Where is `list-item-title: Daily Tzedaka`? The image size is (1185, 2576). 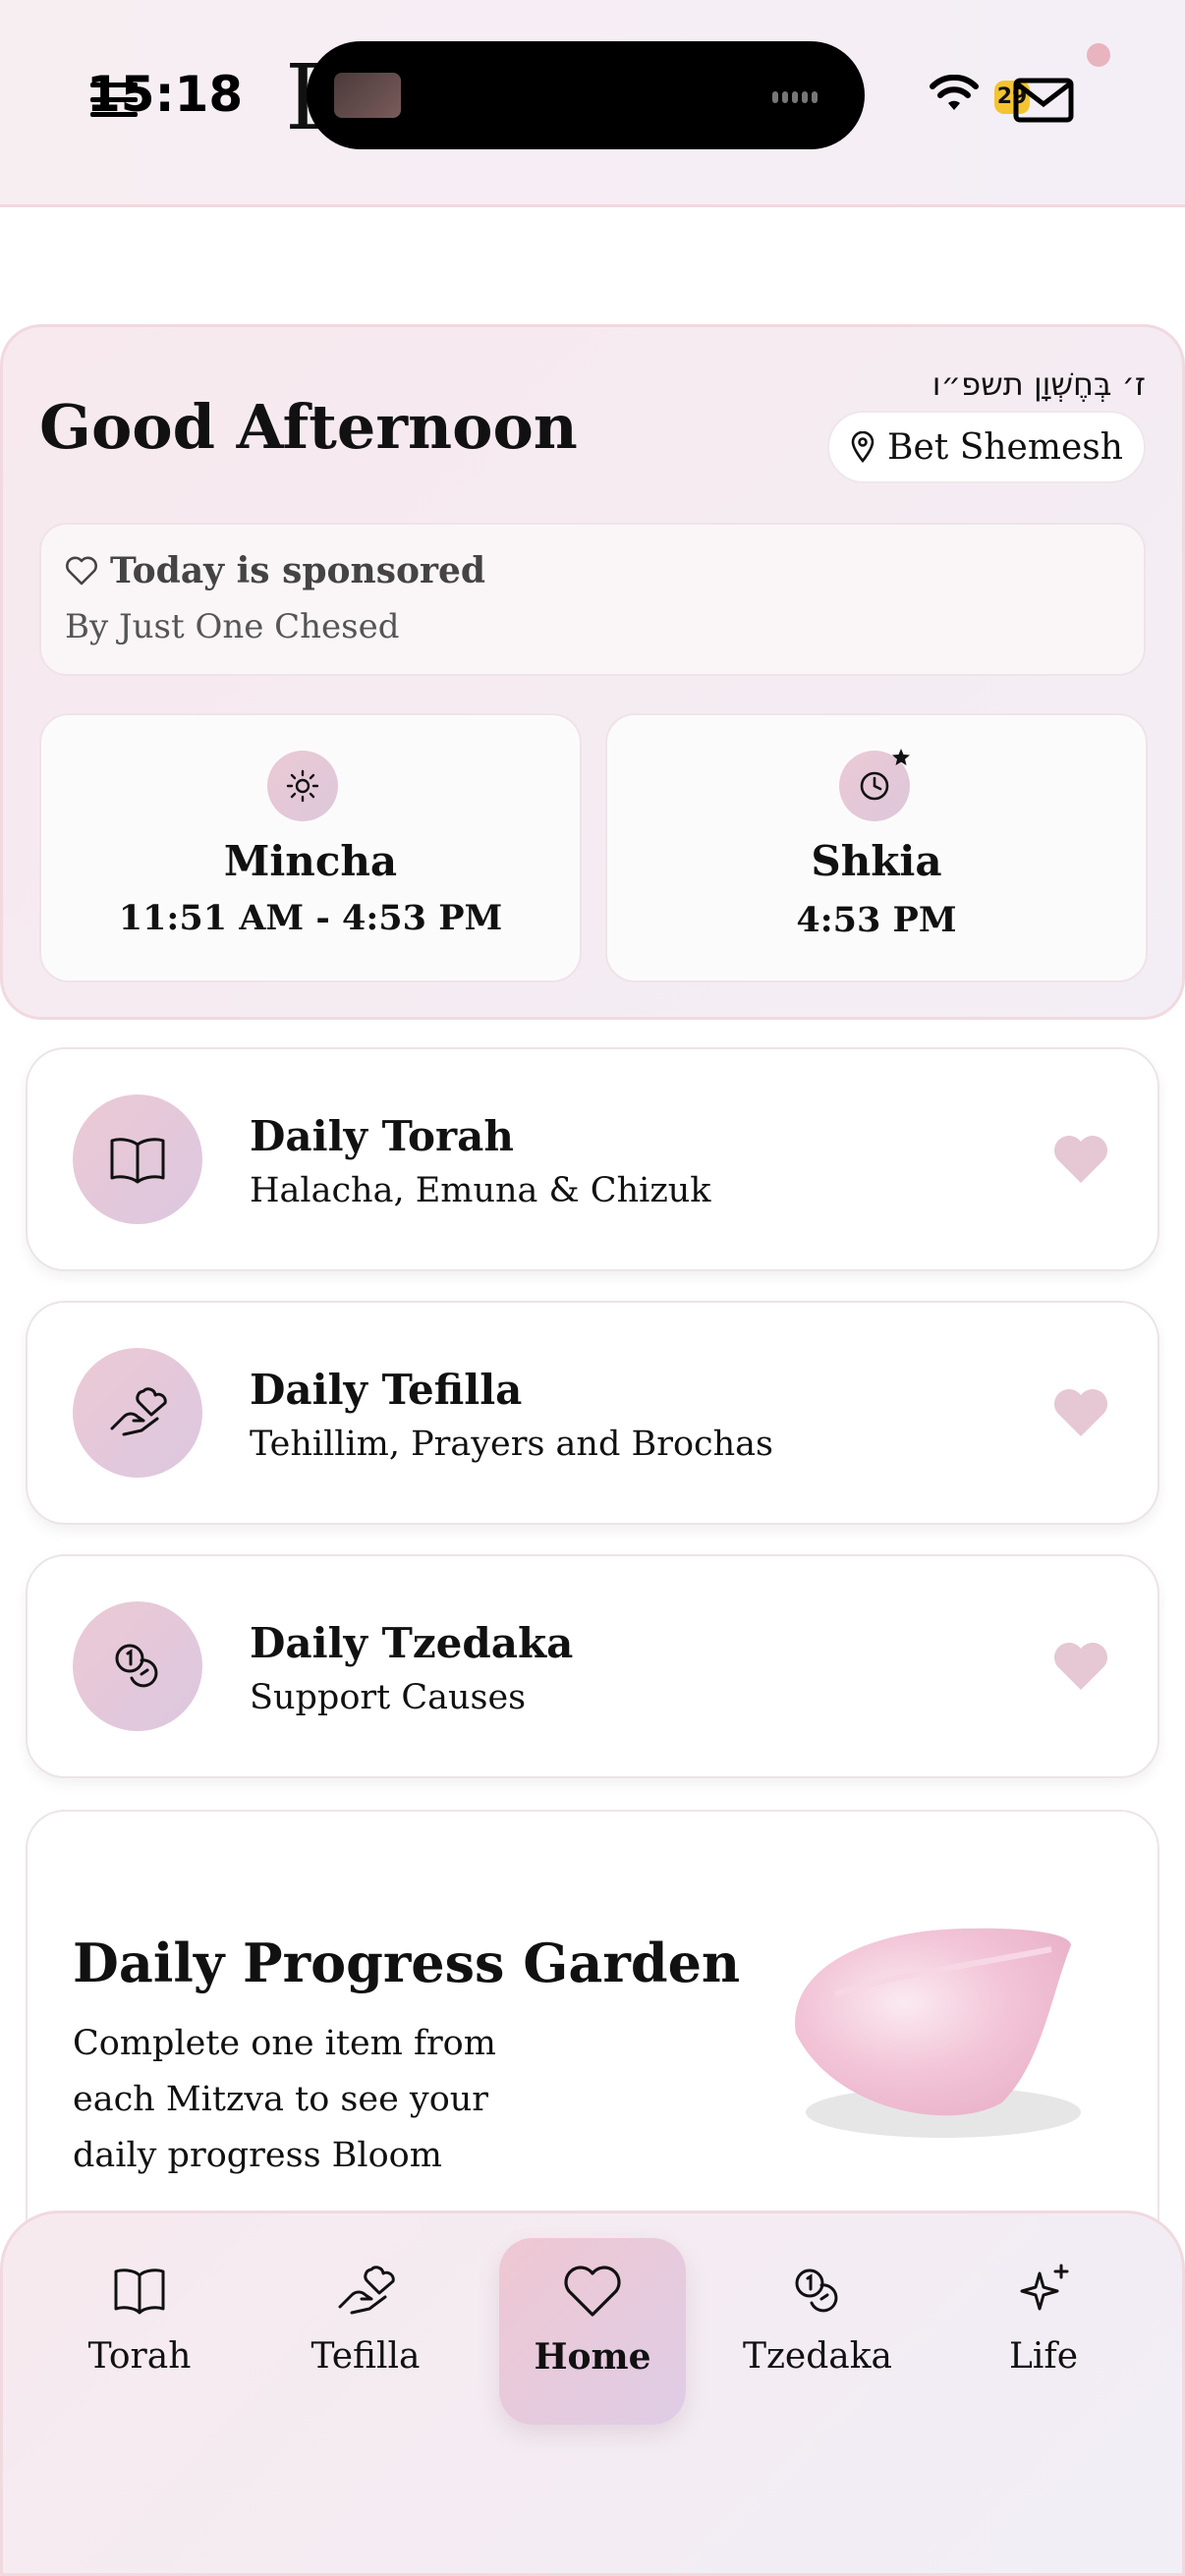 list-item-title: Daily Tzedaka is located at coordinates (412, 1643).